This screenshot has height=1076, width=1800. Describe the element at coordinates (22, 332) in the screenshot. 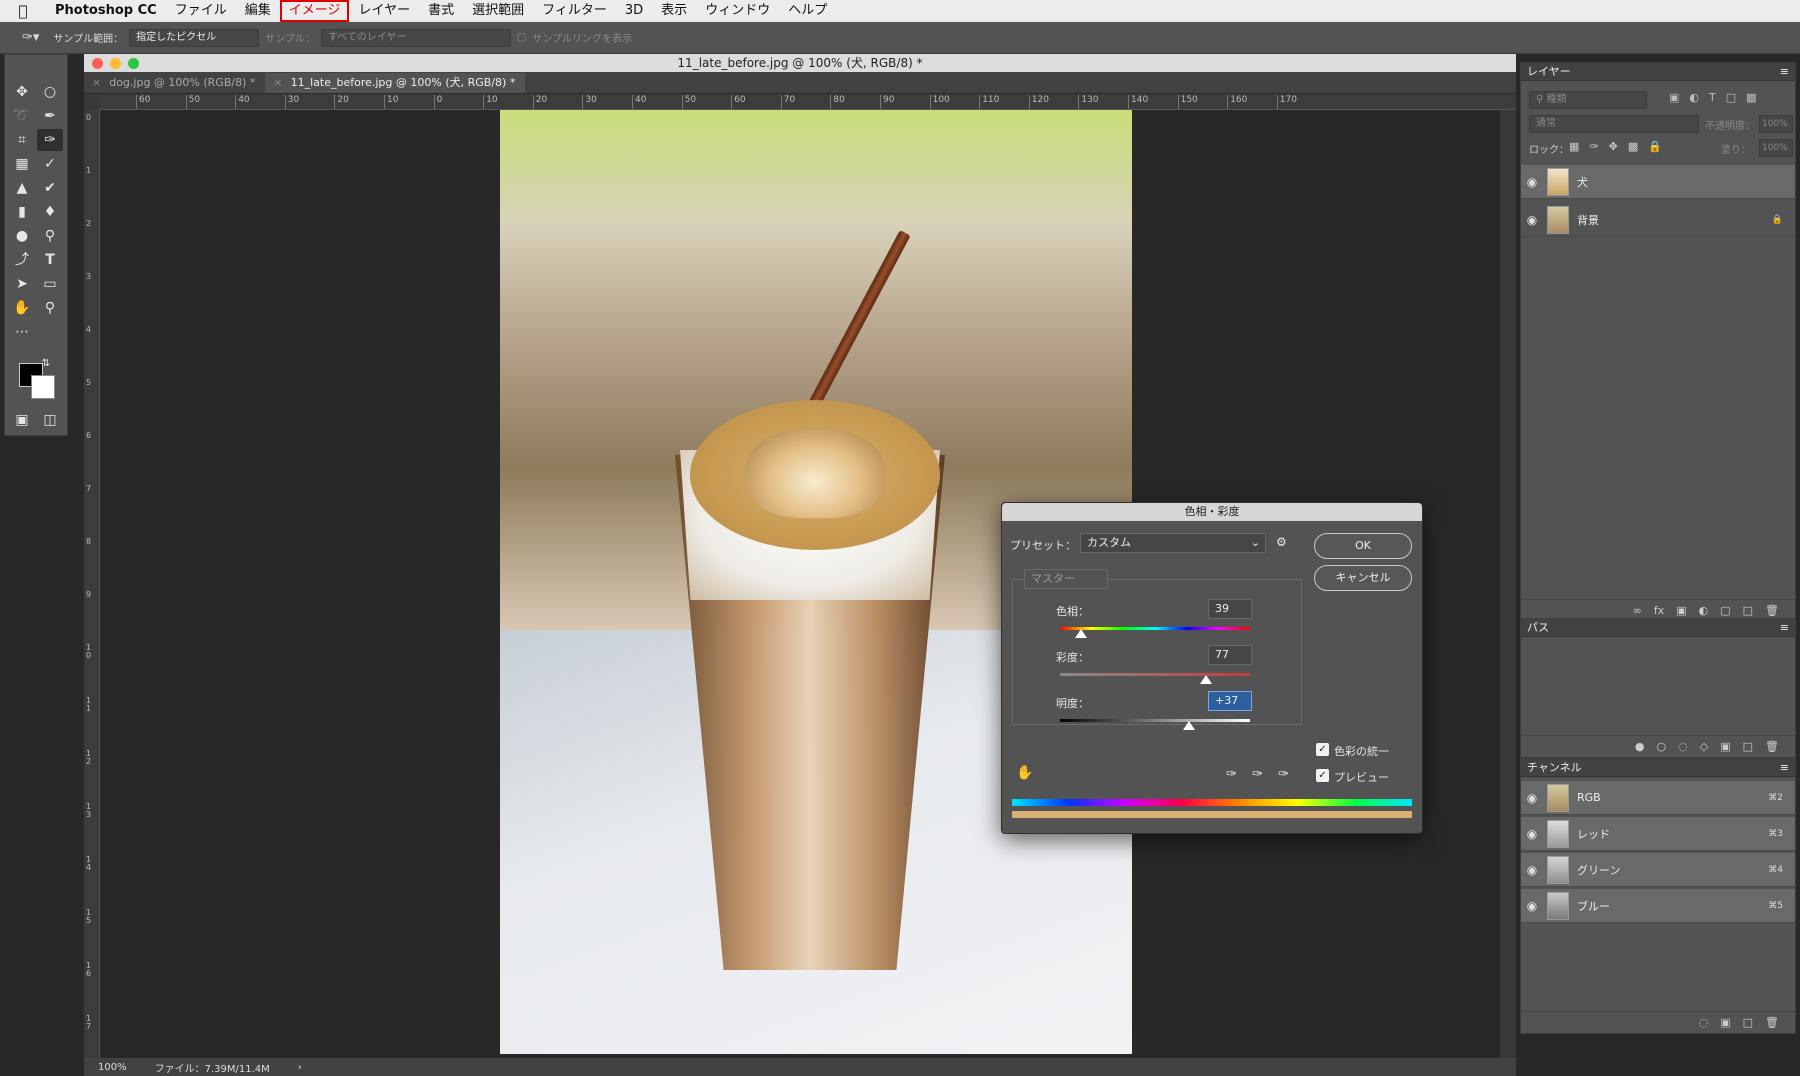

I see `more-tools-icon: ⋯` at that location.